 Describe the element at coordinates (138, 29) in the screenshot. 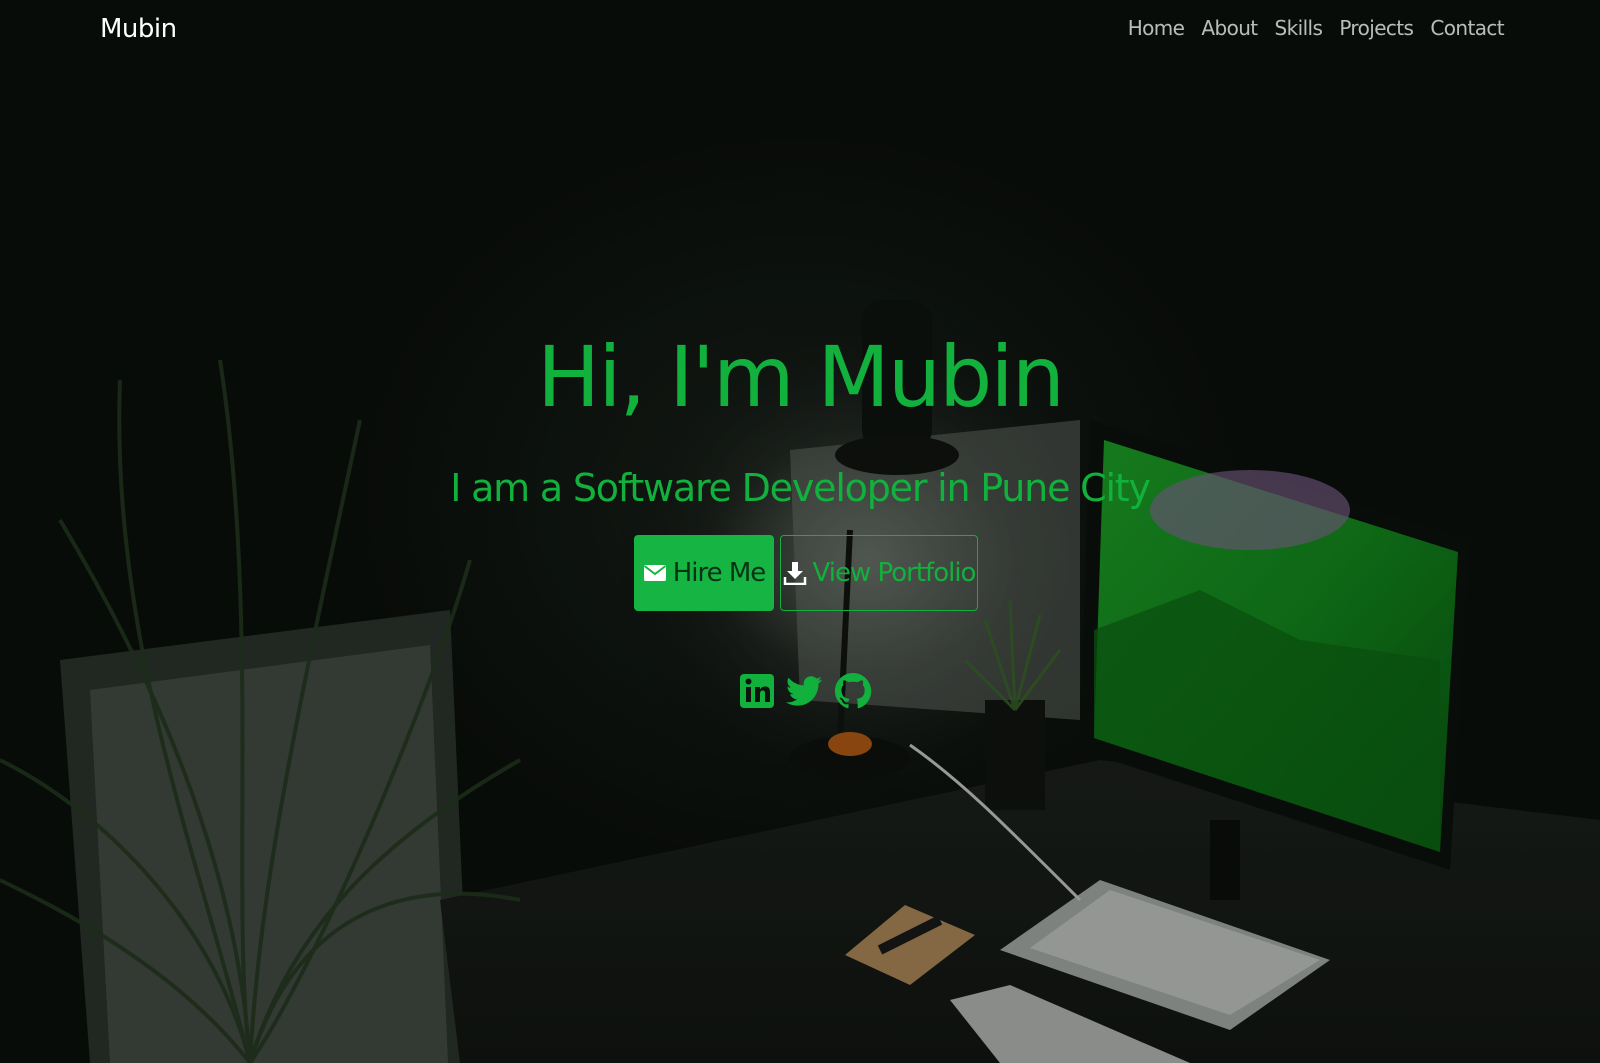

I see `brand-logo: Mubin` at that location.